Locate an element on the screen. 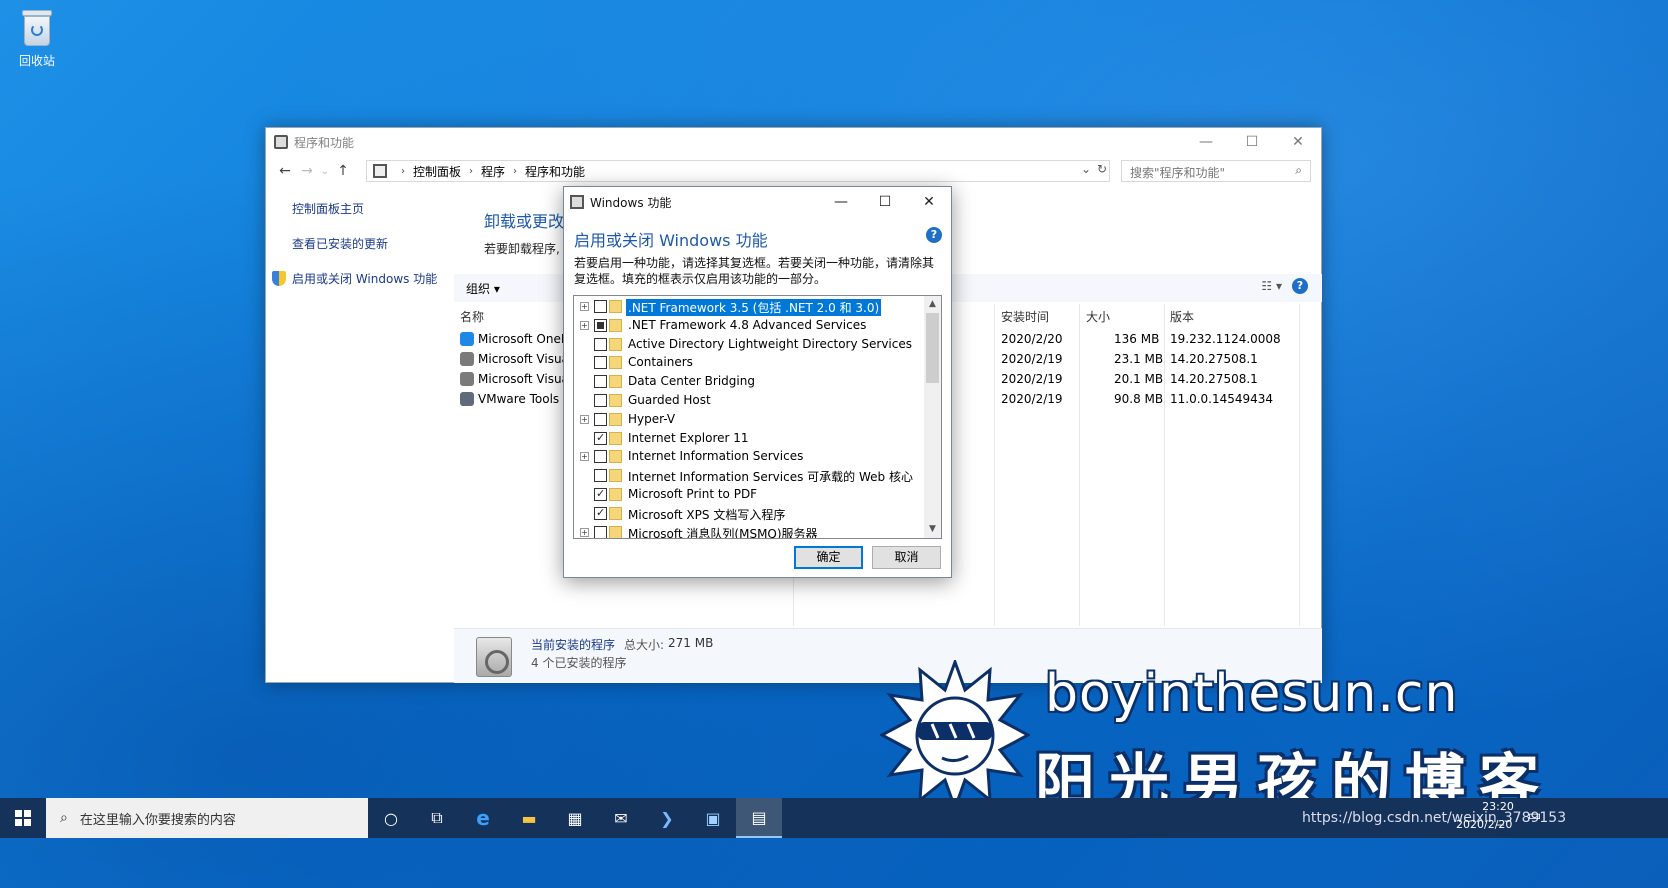 Image resolution: width=1668 pixels, height=888 pixels. clock-date: 2020/2/20 is located at coordinates (1484, 824).